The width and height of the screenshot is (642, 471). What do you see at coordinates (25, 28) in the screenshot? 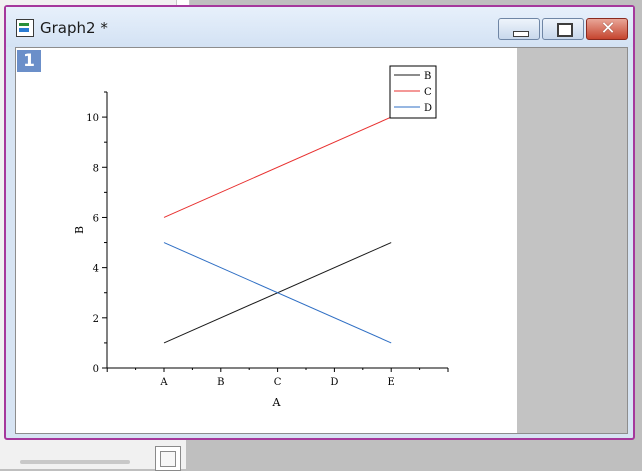
I see `graph-window-icon` at bounding box center [25, 28].